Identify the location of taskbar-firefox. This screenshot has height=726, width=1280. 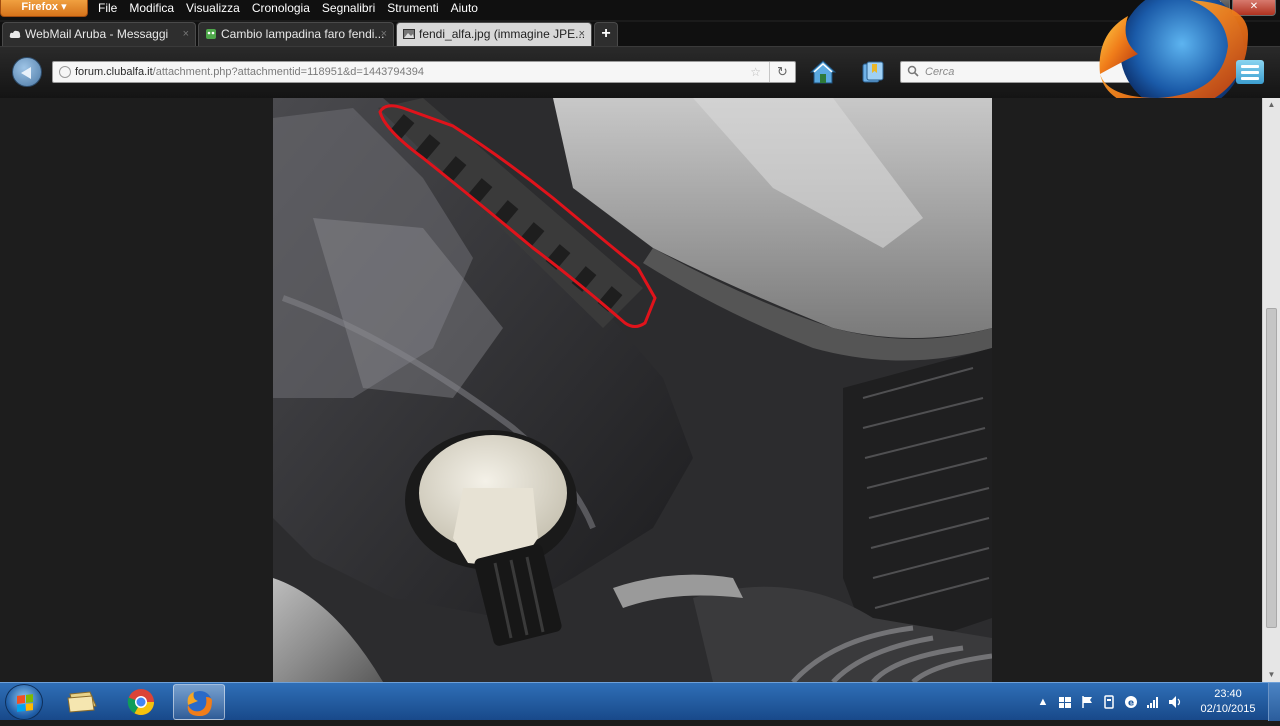
(199, 702).